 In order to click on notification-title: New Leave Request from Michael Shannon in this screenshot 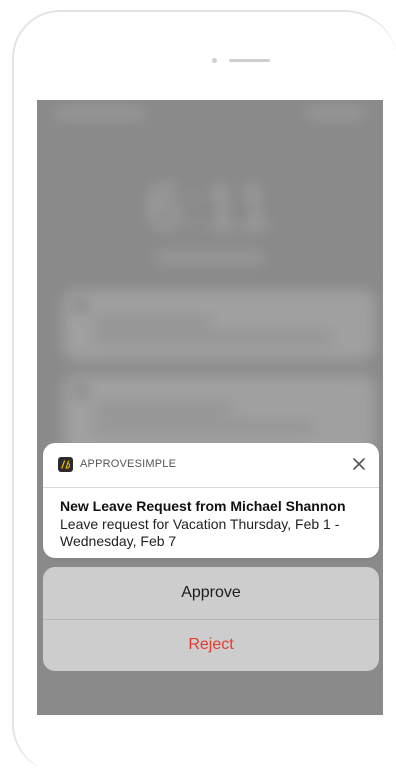, I will do `click(203, 506)`.